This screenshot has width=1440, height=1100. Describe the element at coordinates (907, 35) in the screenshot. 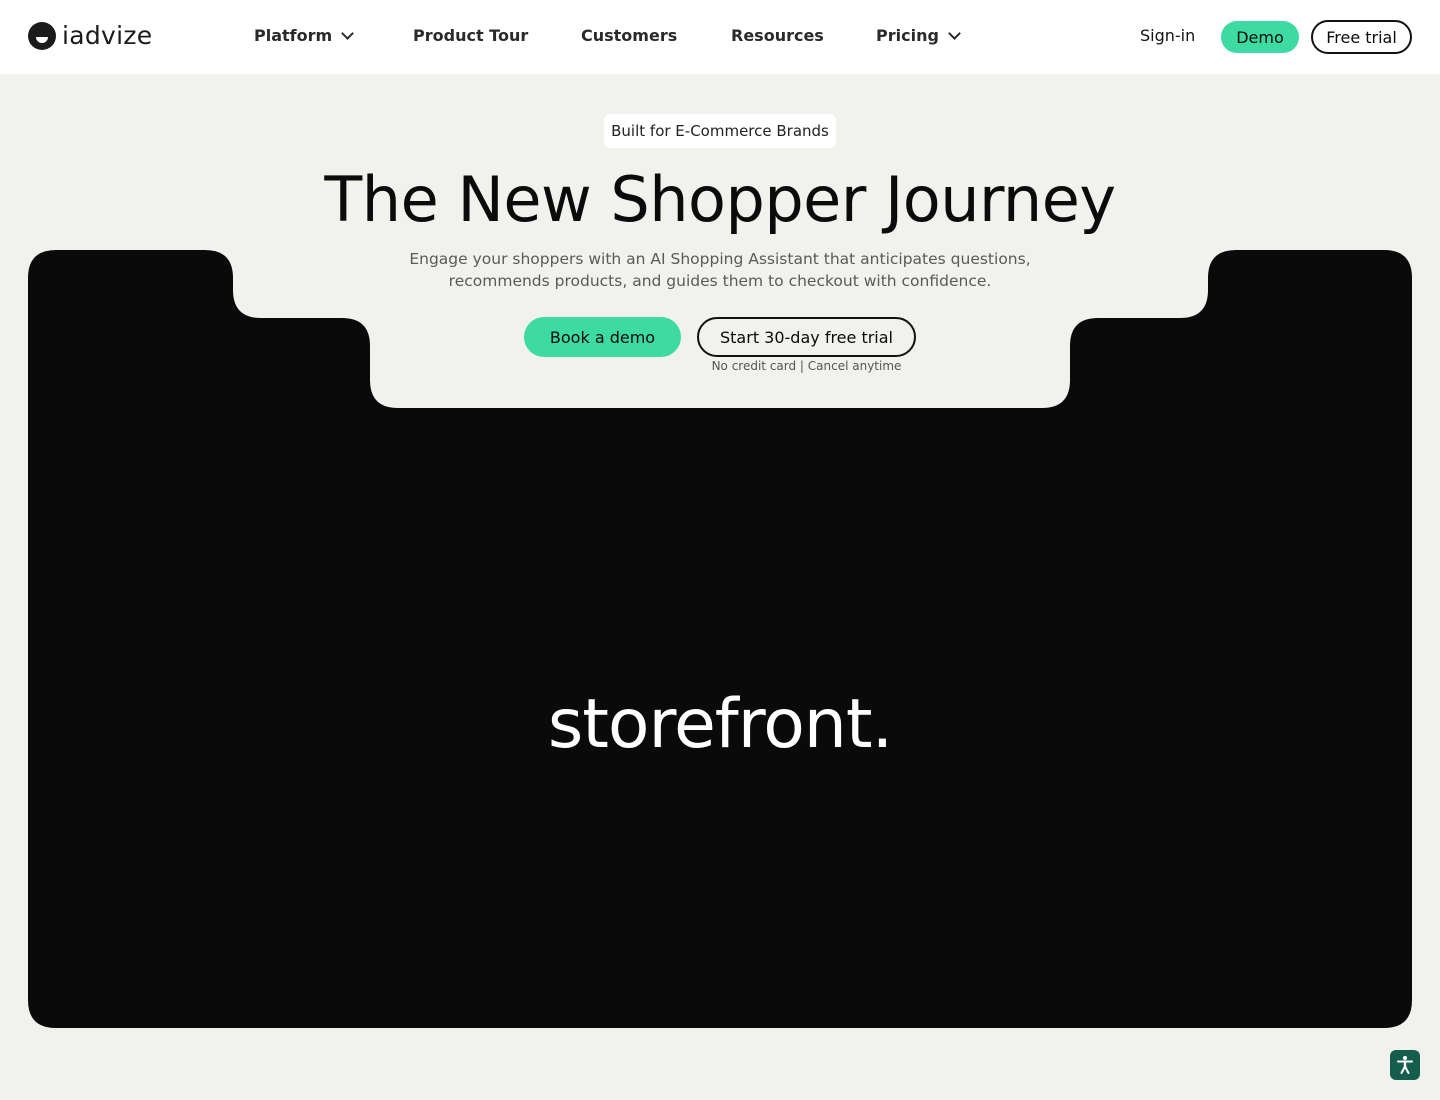

I see `nav-item-label: Pricing` at that location.